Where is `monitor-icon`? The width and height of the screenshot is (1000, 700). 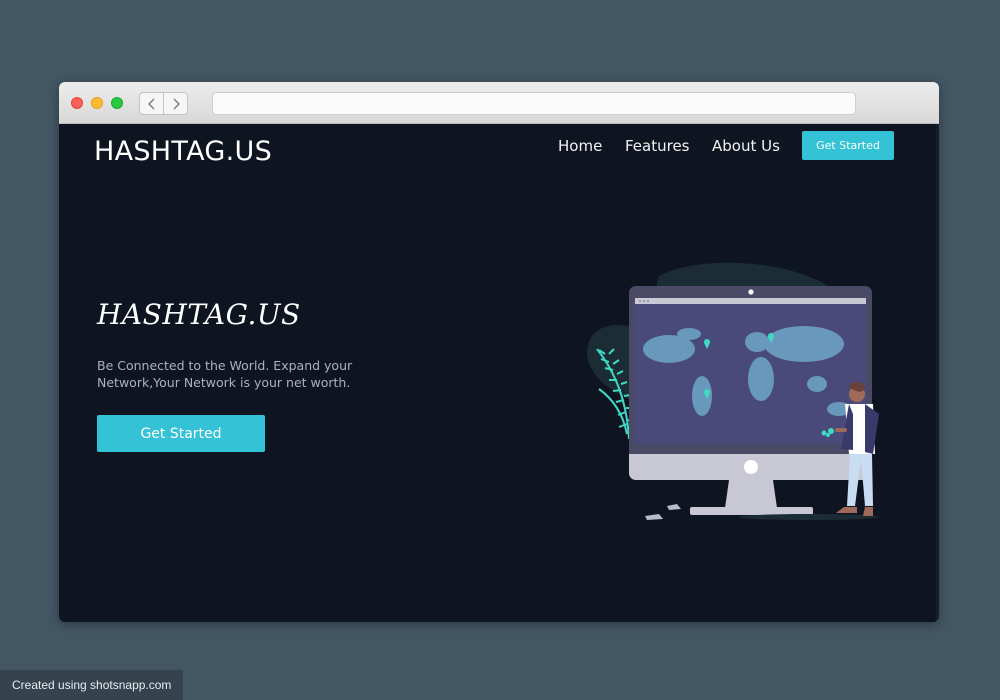 monitor-icon is located at coordinates (750, 400).